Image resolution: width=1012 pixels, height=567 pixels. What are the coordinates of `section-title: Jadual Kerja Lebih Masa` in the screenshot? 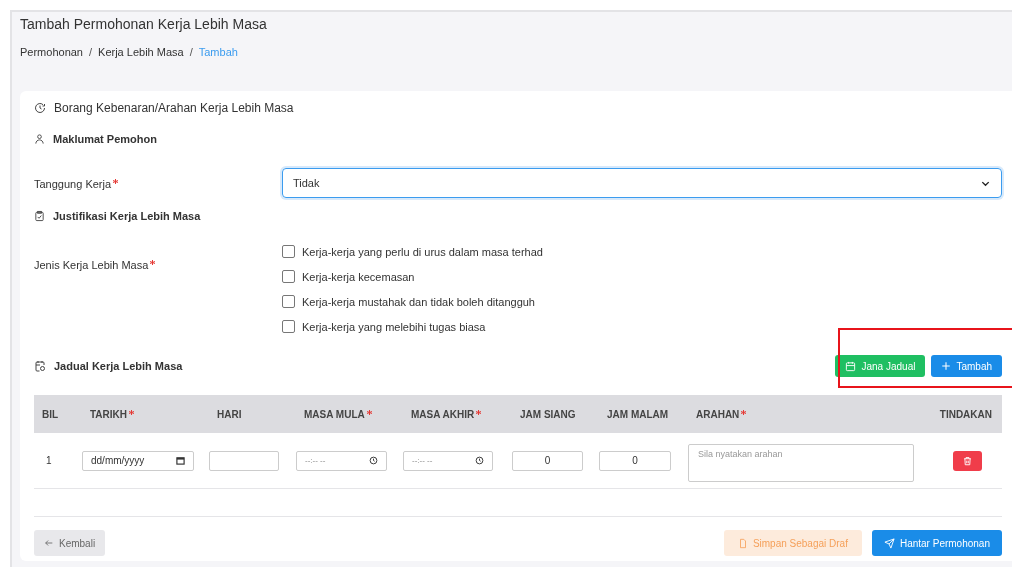 It's located at (118, 366).